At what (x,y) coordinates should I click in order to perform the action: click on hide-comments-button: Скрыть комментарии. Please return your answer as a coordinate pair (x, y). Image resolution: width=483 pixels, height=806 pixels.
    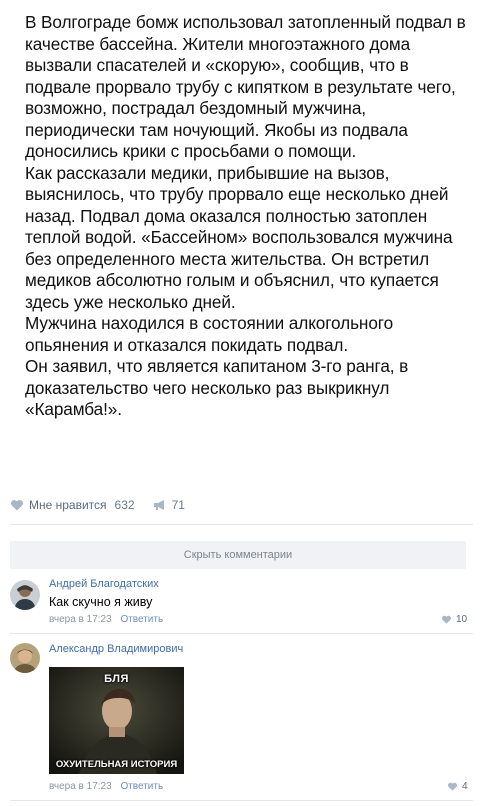
    Looking at the image, I should click on (238, 555).